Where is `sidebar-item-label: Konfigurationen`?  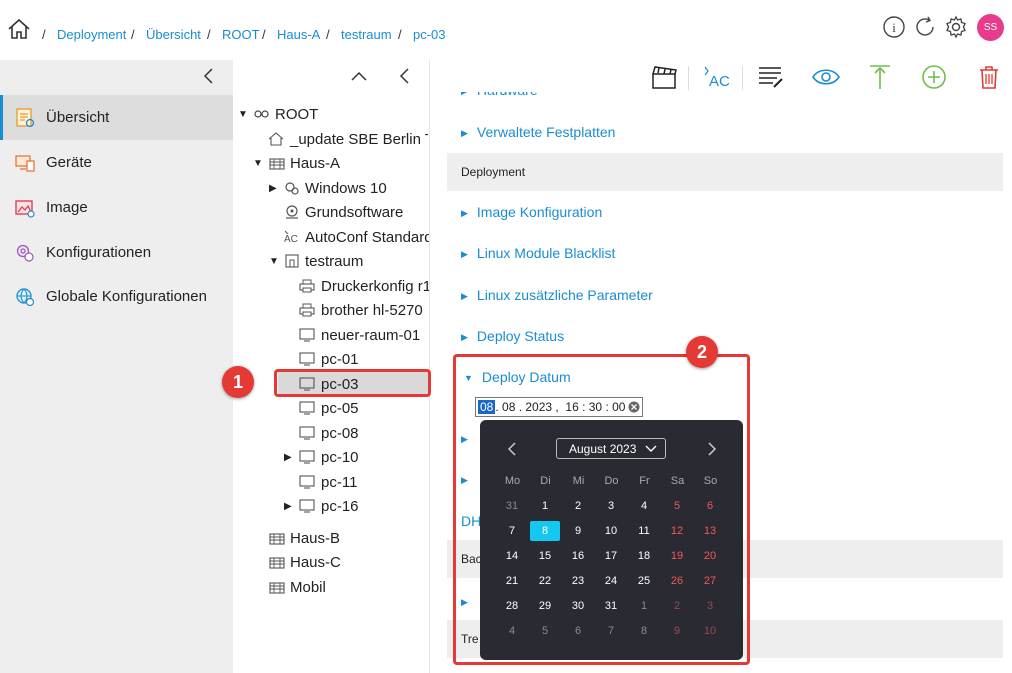 sidebar-item-label: Konfigurationen is located at coordinates (99, 252).